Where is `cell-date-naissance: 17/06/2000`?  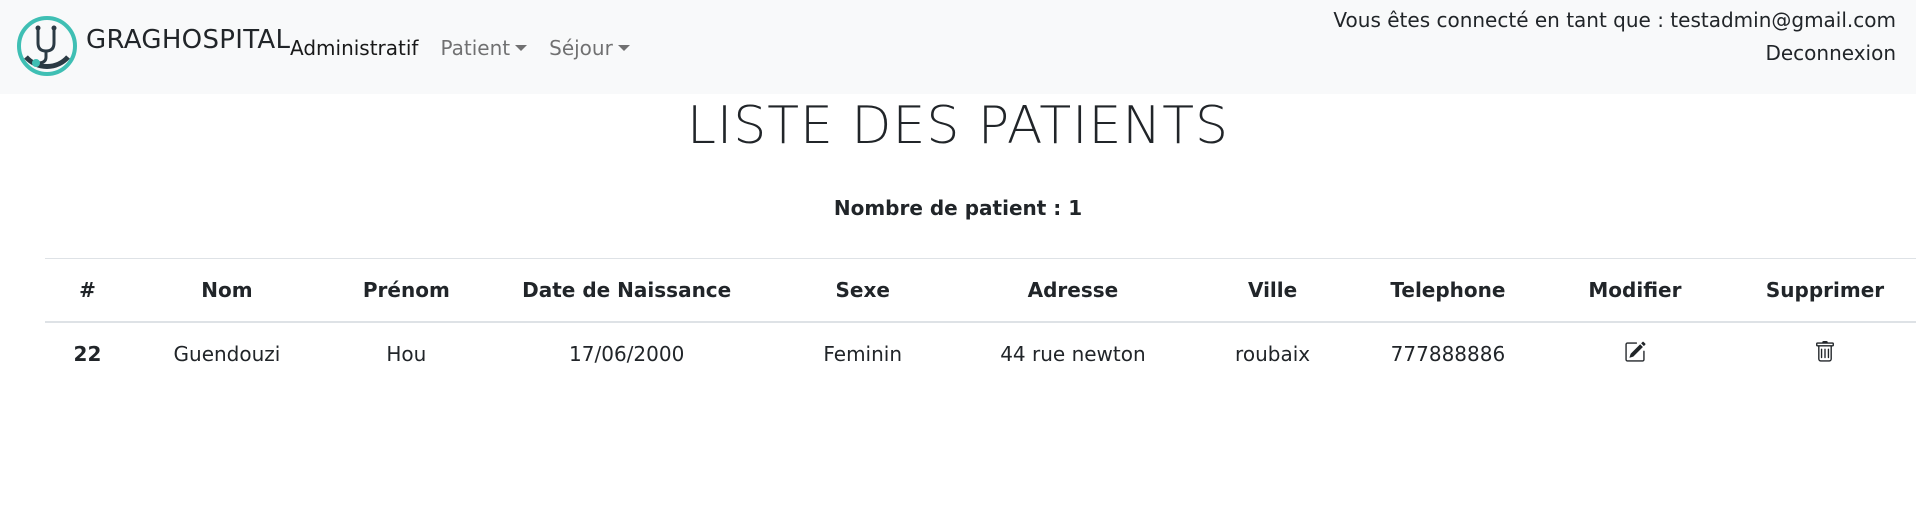
cell-date-naissance: 17/06/2000 is located at coordinates (627, 354).